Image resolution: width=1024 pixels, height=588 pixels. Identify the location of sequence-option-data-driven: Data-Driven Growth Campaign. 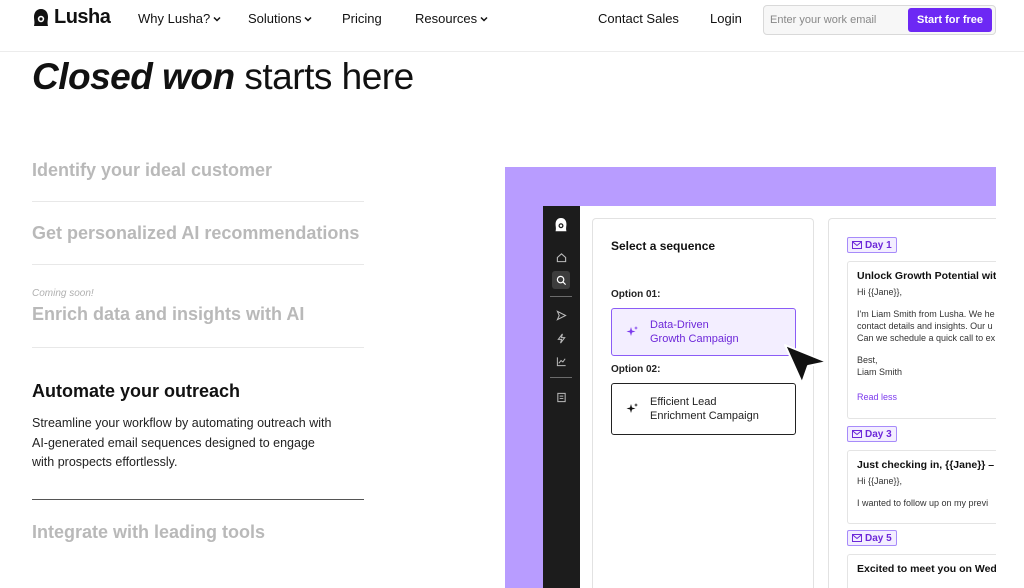
(703, 332).